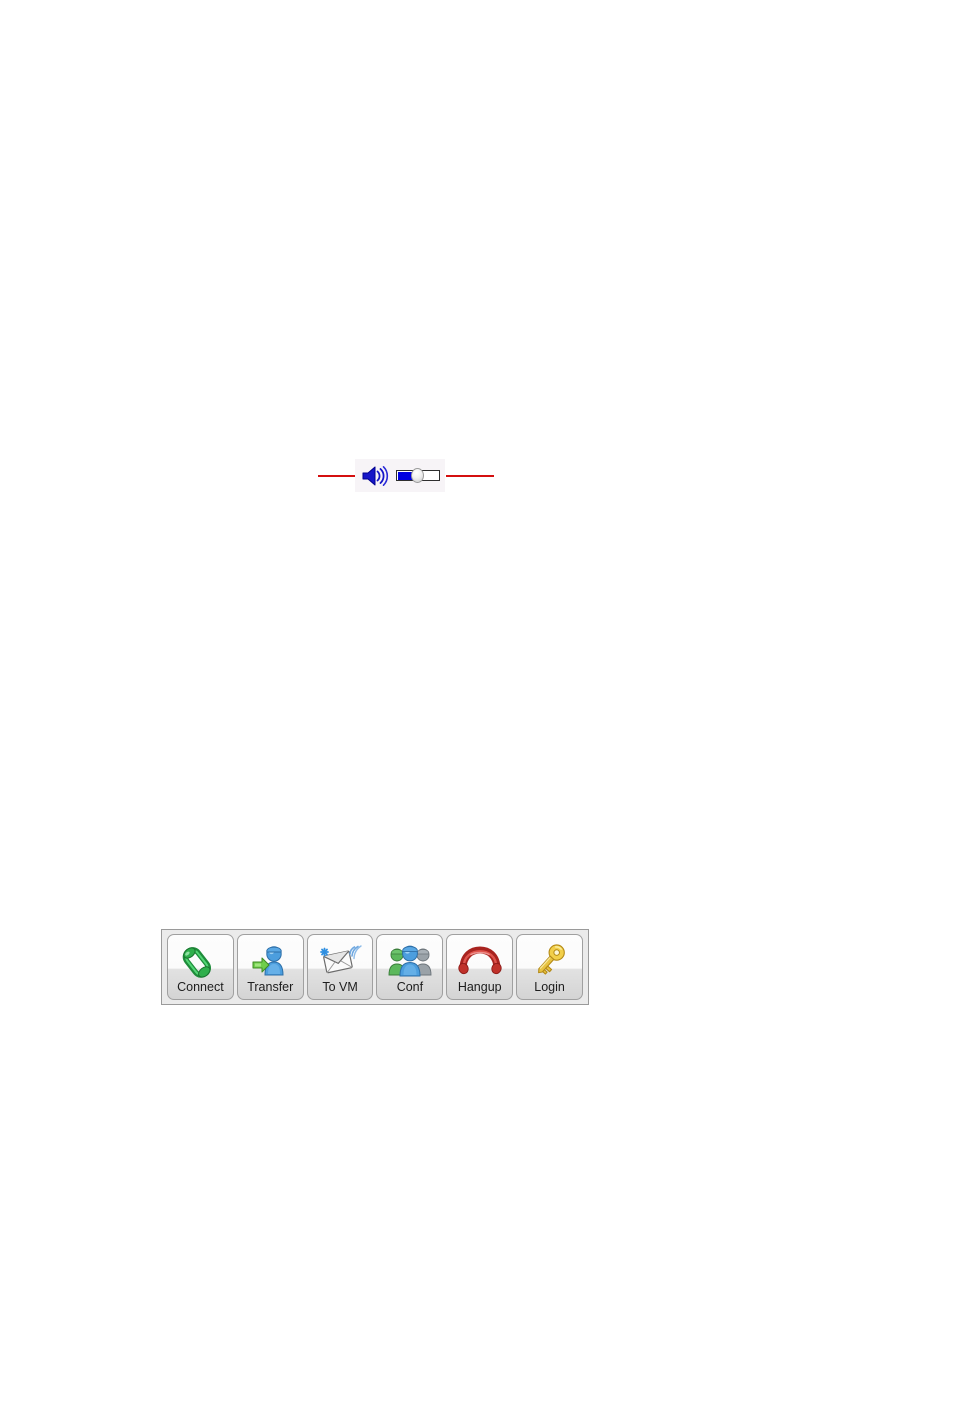 This screenshot has width=954, height=1411. Describe the element at coordinates (340, 987) in the screenshot. I see `to-vm-button-label: To VM` at that location.